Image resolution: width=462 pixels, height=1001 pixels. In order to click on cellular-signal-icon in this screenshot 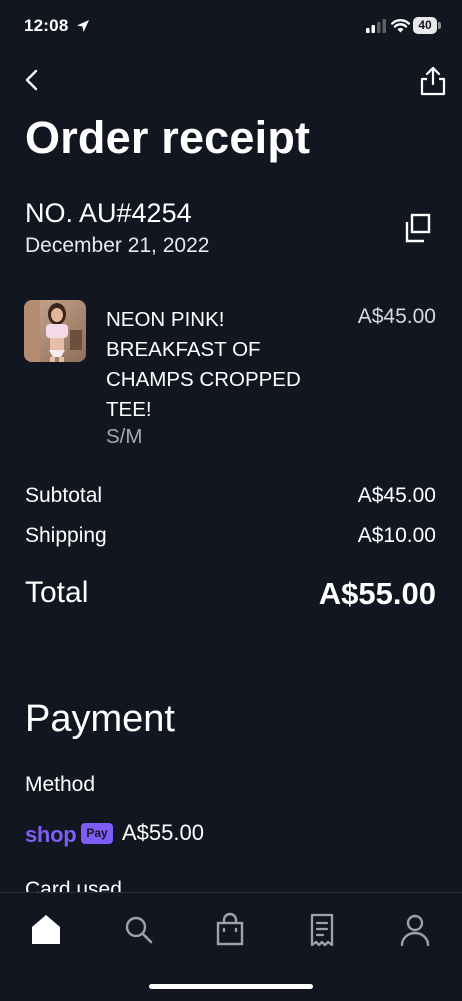, I will do `click(376, 26)`.